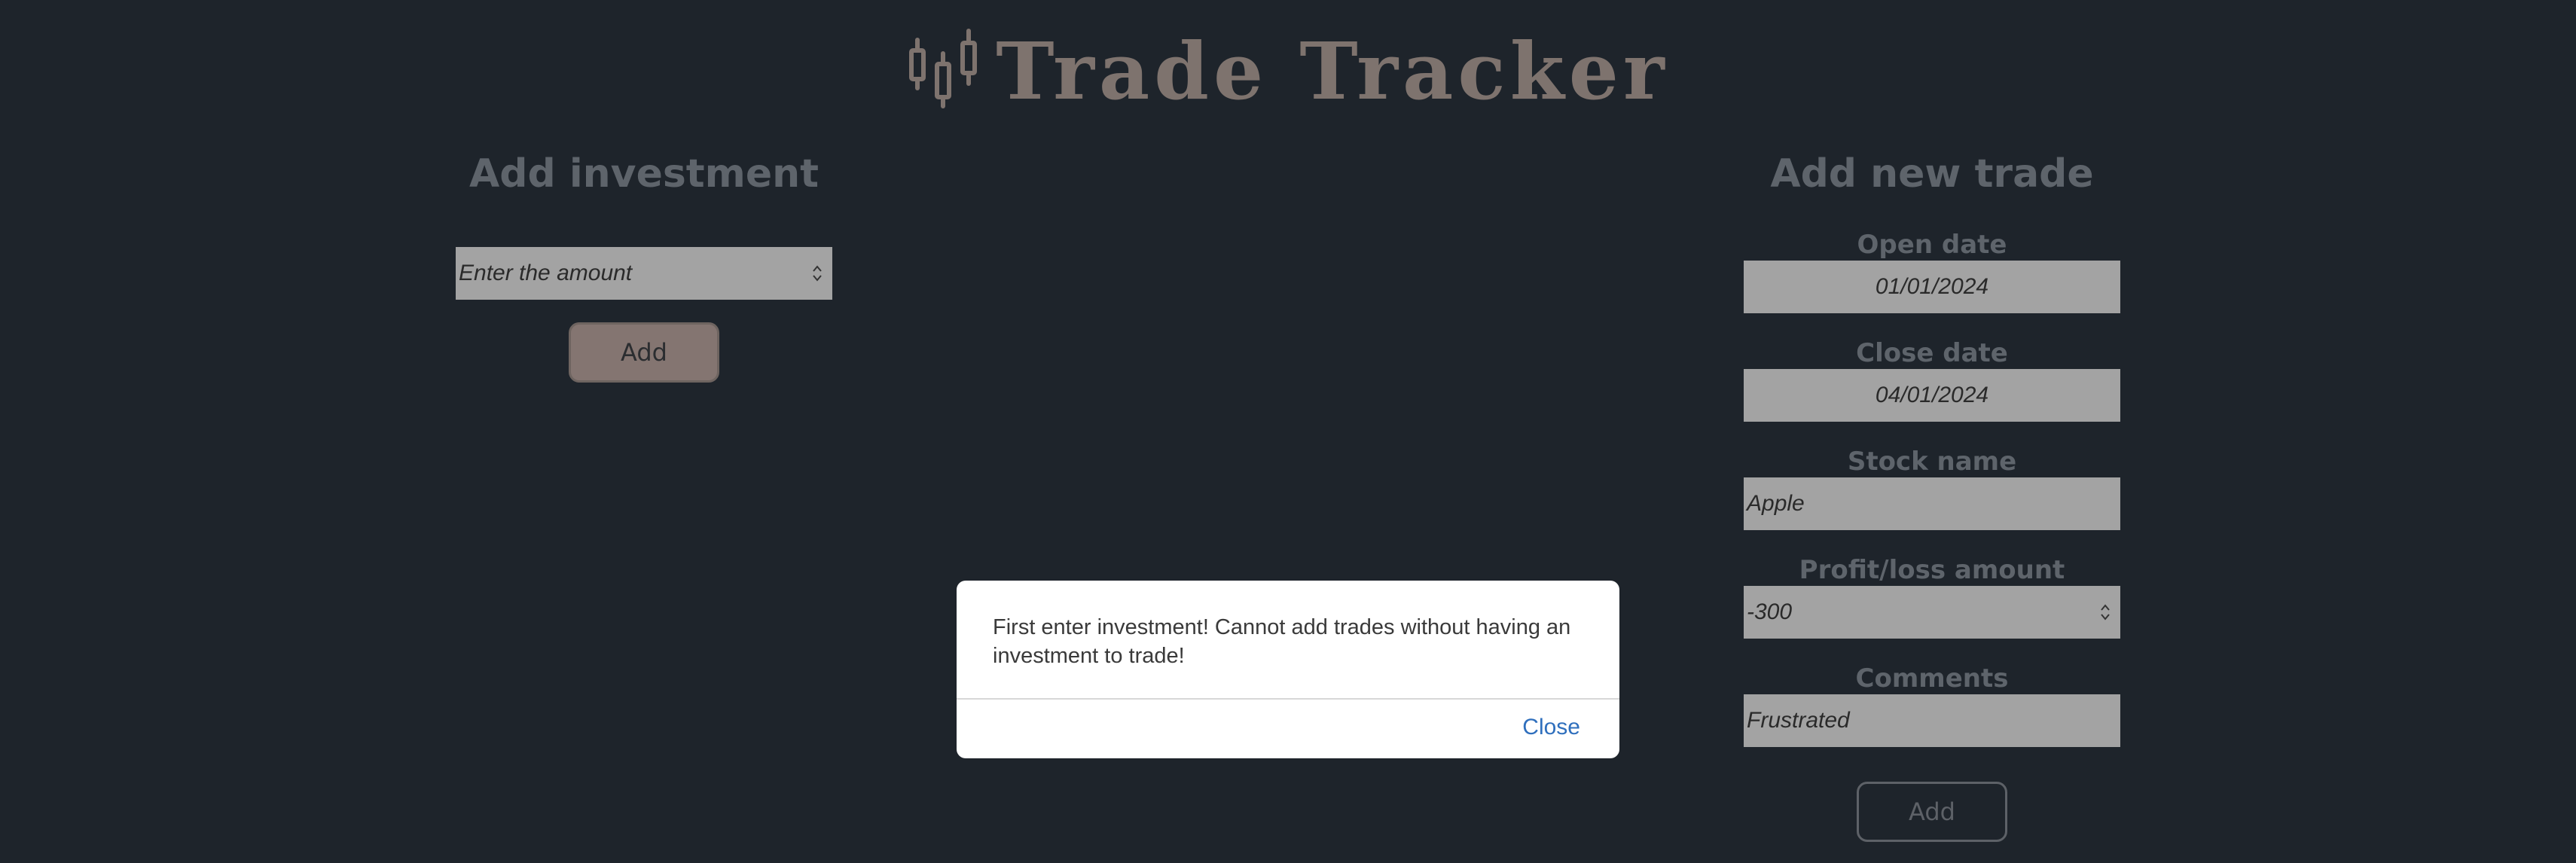 The width and height of the screenshot is (2576, 863). What do you see at coordinates (1332, 71) in the screenshot?
I see `app-title: Trade Tracker` at bounding box center [1332, 71].